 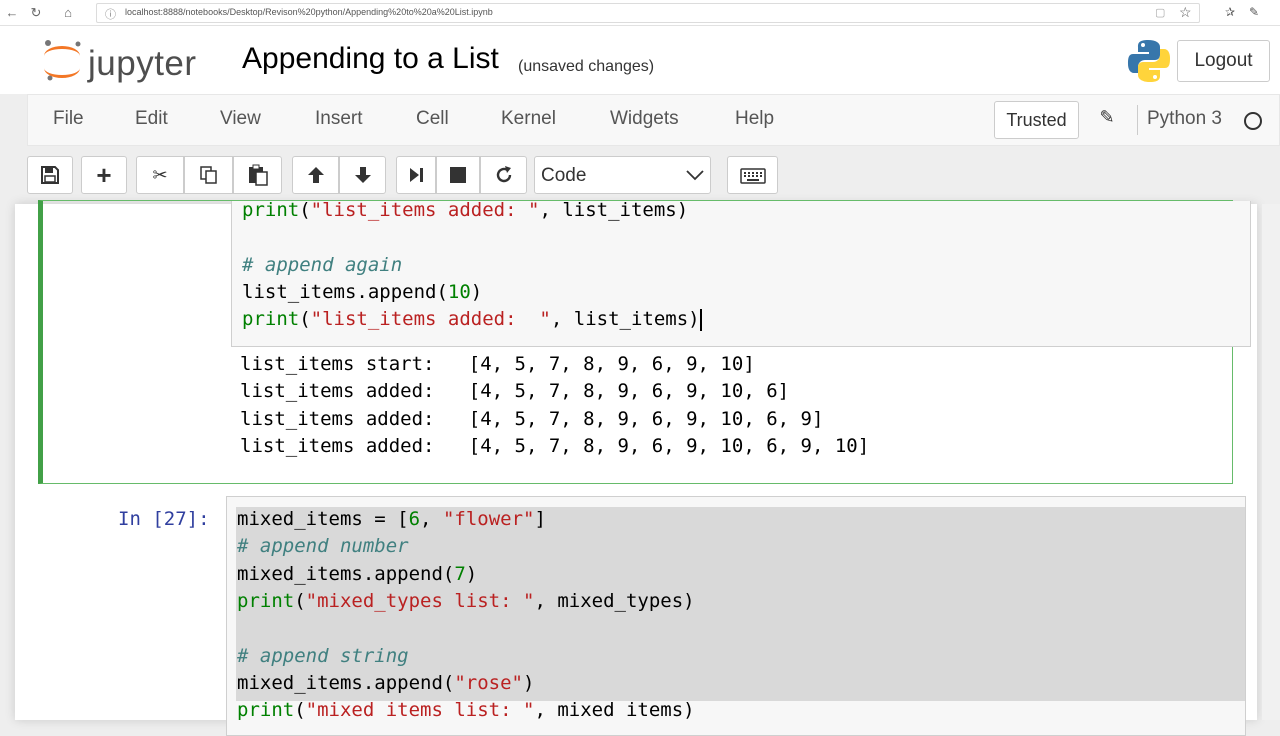 What do you see at coordinates (110, 14) in the screenshot?
I see `info-icon: ⓘ` at bounding box center [110, 14].